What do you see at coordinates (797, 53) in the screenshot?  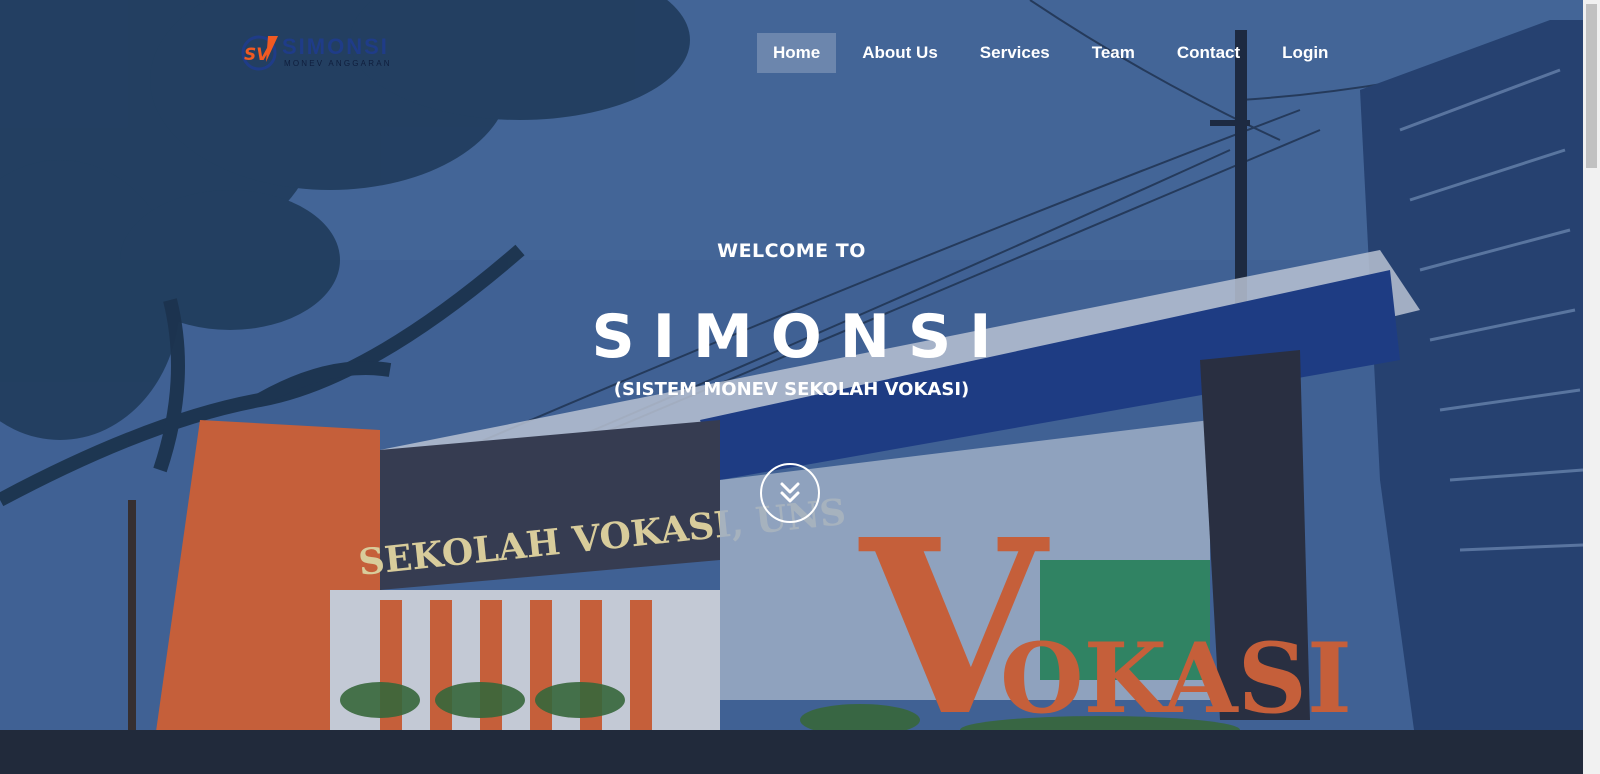 I see `nav-home: Home` at bounding box center [797, 53].